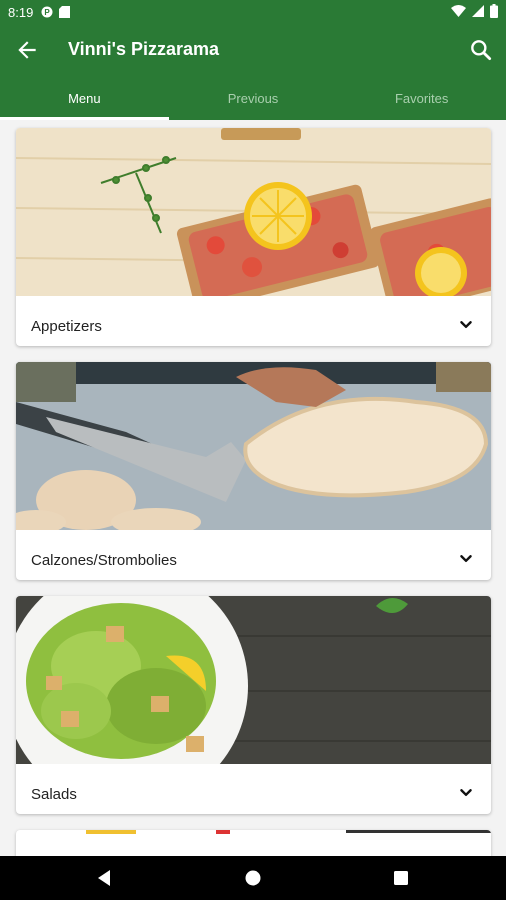  I want to click on tab-favorites: Favorites, so click(421, 98).